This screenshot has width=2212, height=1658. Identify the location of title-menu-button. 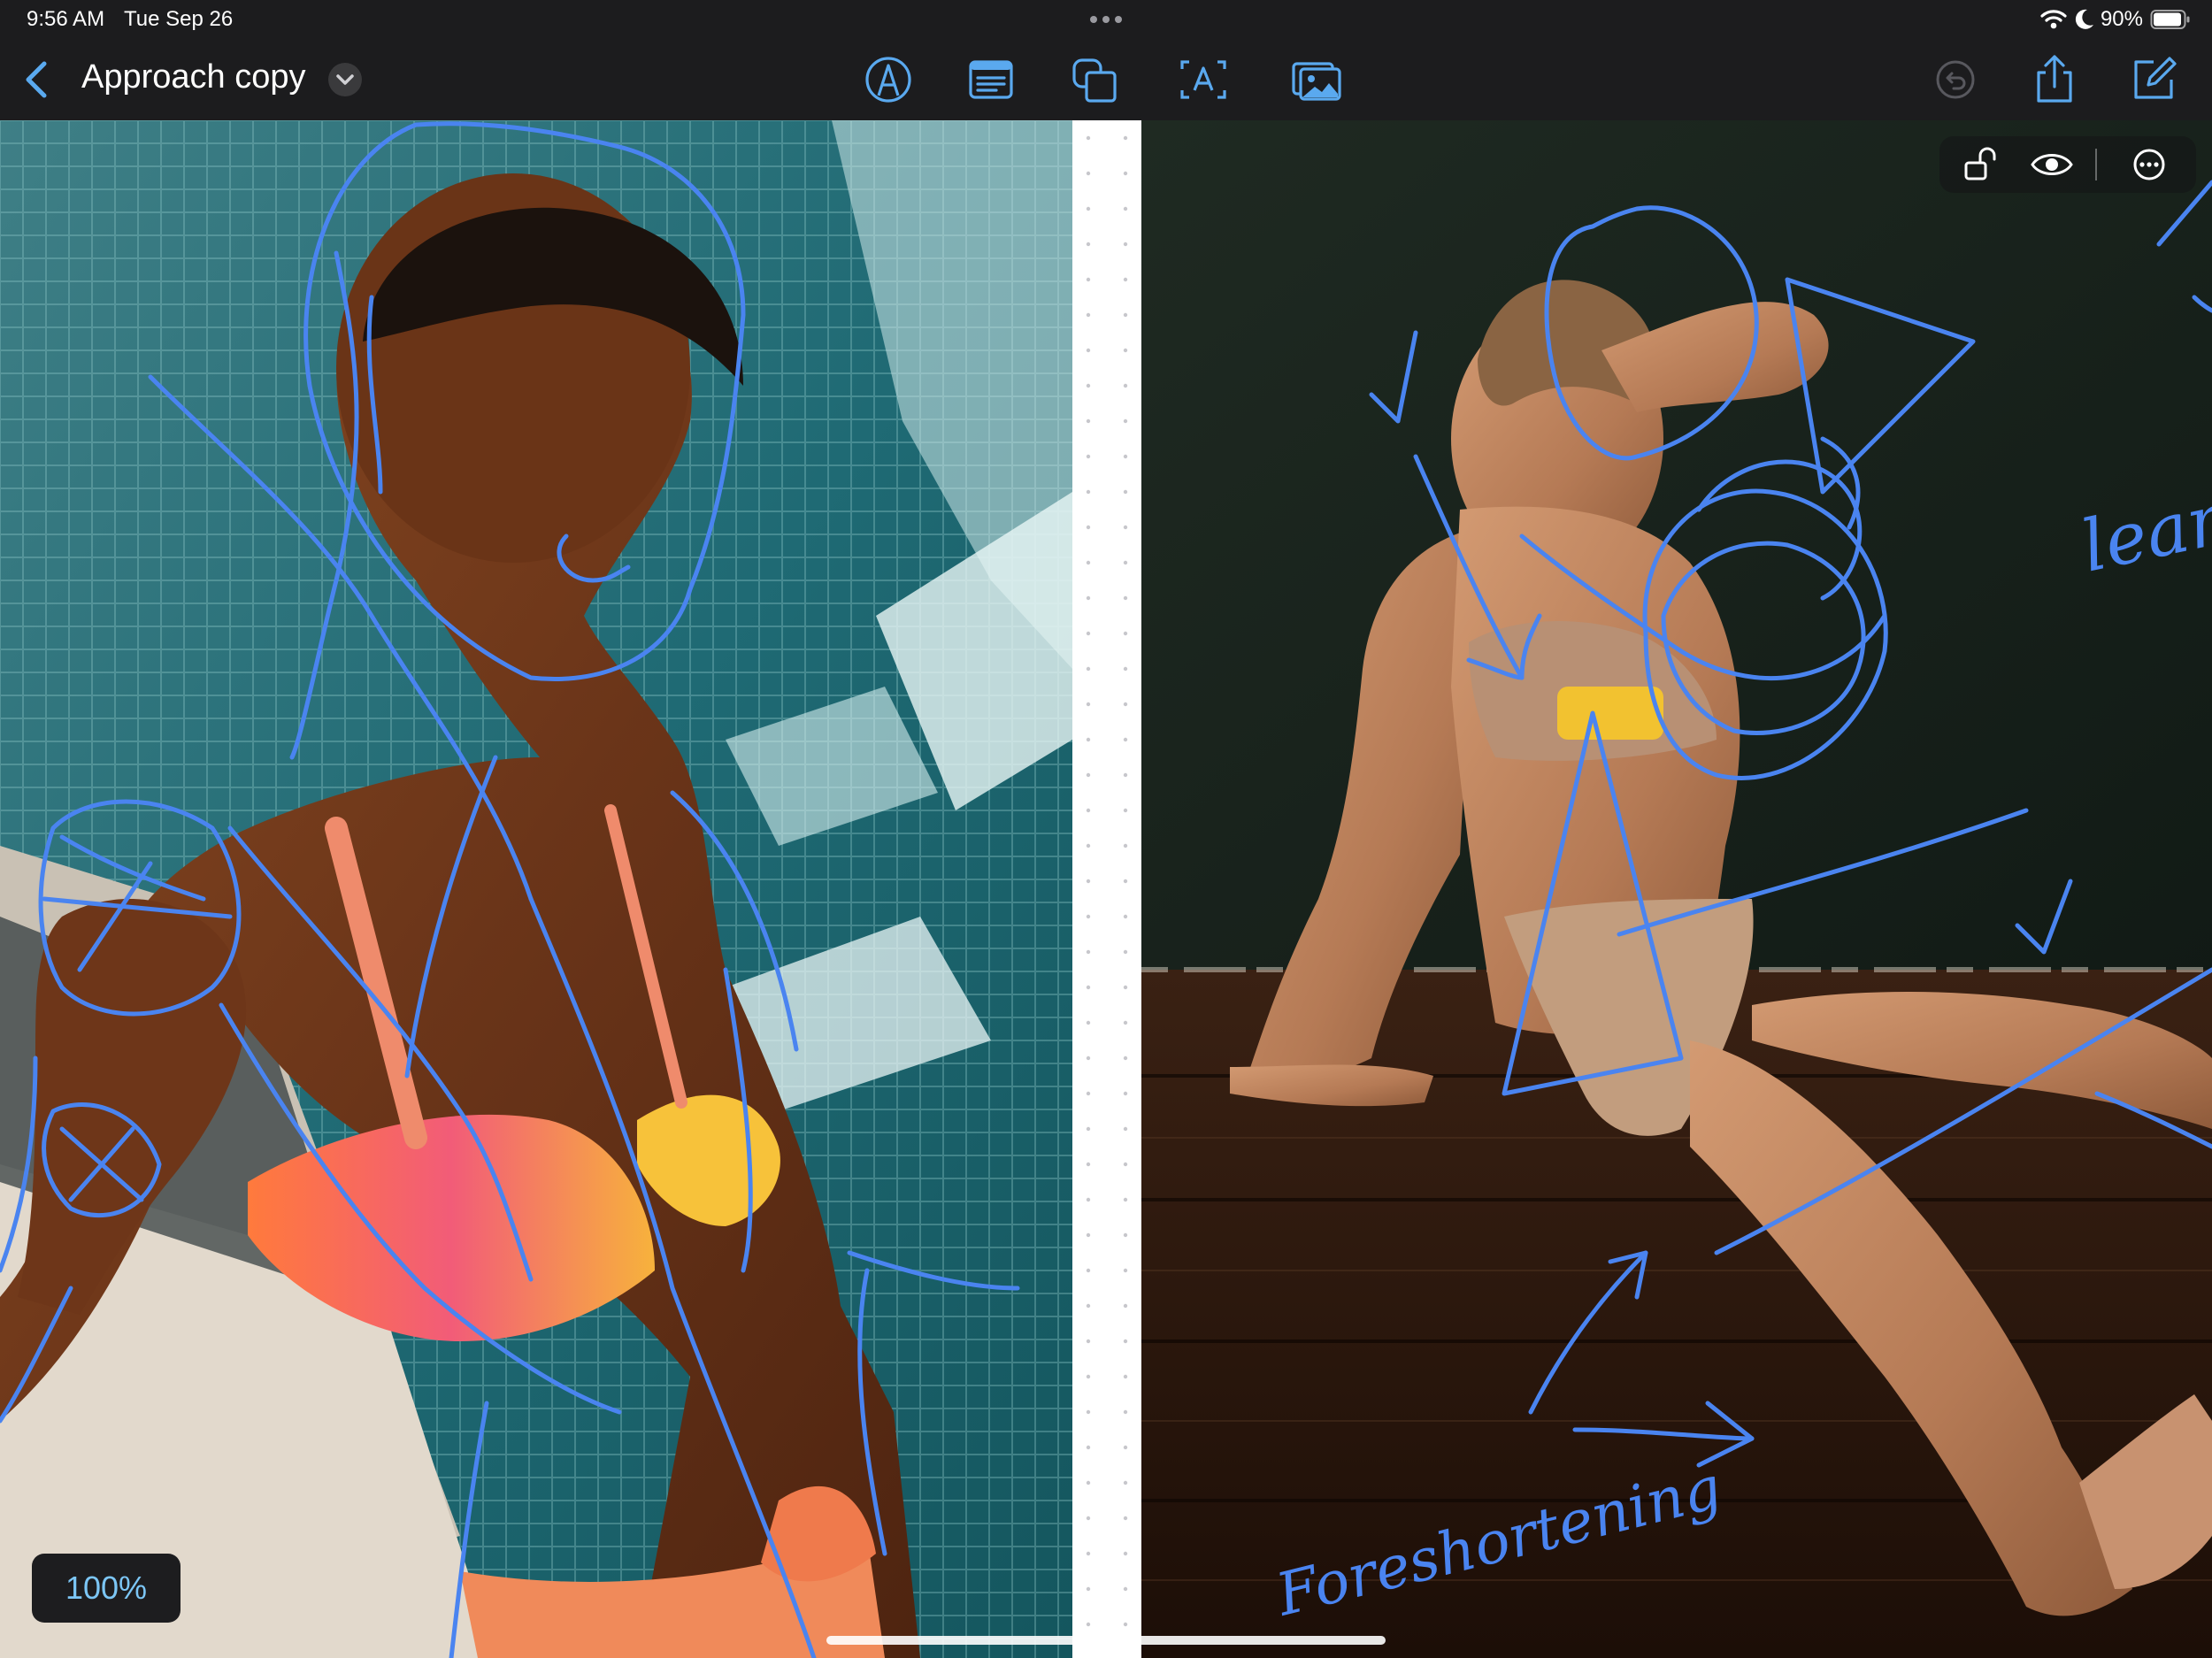
(345, 80).